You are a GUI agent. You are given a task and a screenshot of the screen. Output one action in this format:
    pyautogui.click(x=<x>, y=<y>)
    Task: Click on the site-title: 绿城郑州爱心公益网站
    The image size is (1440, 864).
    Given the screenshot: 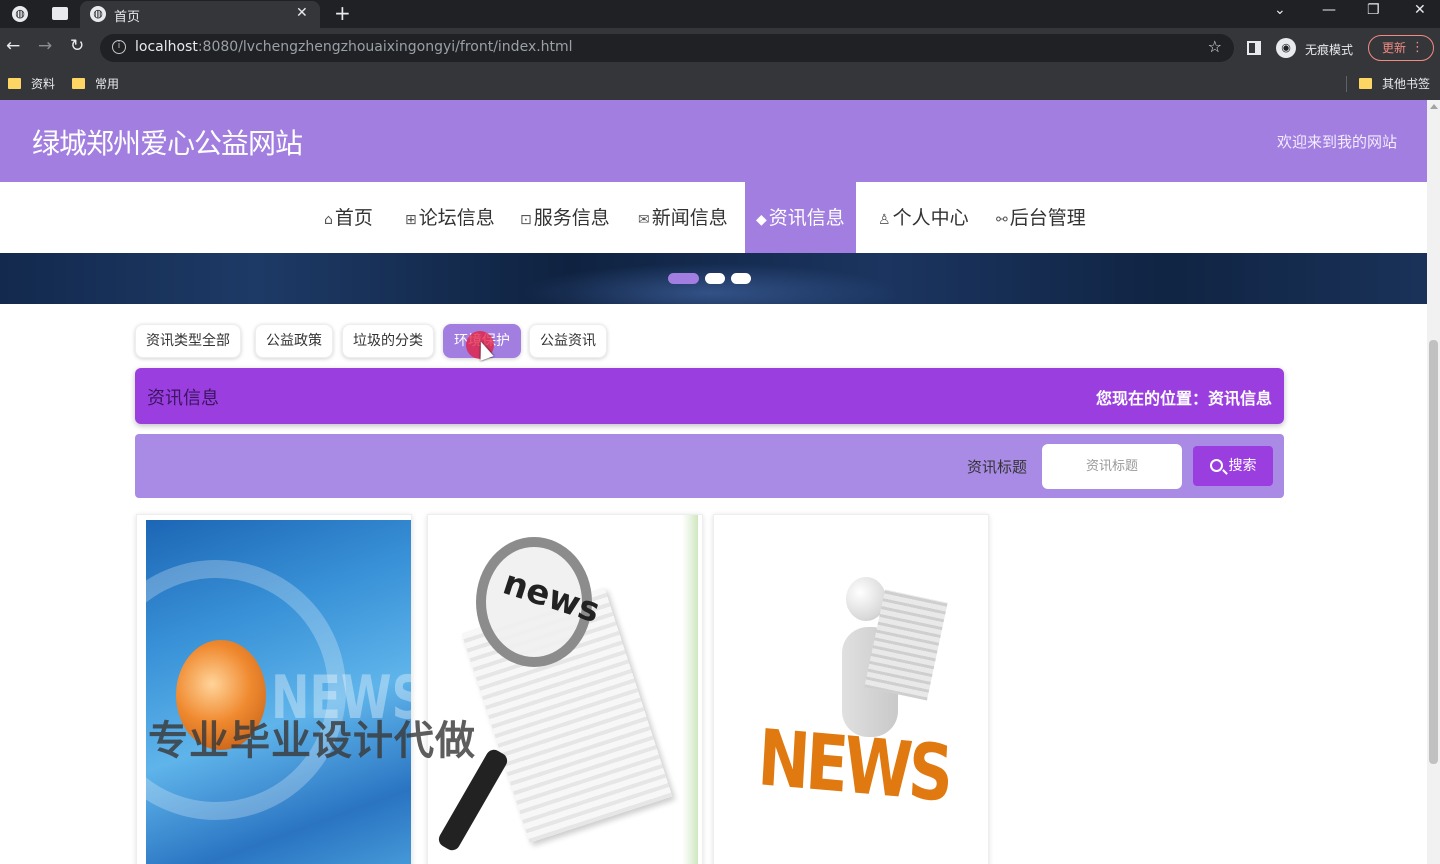 What is the action you would take?
    pyautogui.click(x=167, y=143)
    